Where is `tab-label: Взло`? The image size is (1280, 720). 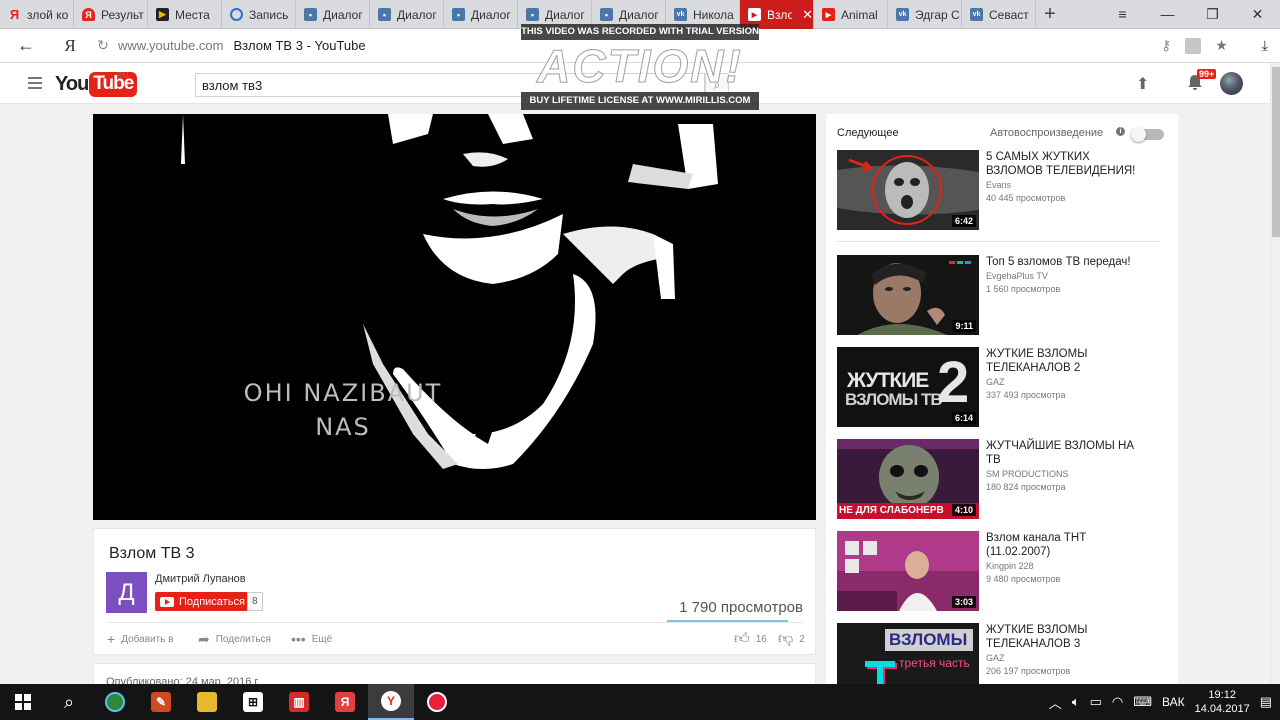
tab-label: Взло is located at coordinates (780, 14).